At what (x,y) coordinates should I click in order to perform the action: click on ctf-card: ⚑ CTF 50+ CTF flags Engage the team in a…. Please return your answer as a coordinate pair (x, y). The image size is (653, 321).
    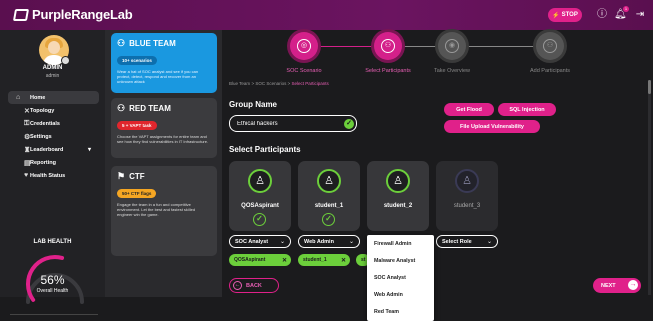
    Looking at the image, I should click on (164, 211).